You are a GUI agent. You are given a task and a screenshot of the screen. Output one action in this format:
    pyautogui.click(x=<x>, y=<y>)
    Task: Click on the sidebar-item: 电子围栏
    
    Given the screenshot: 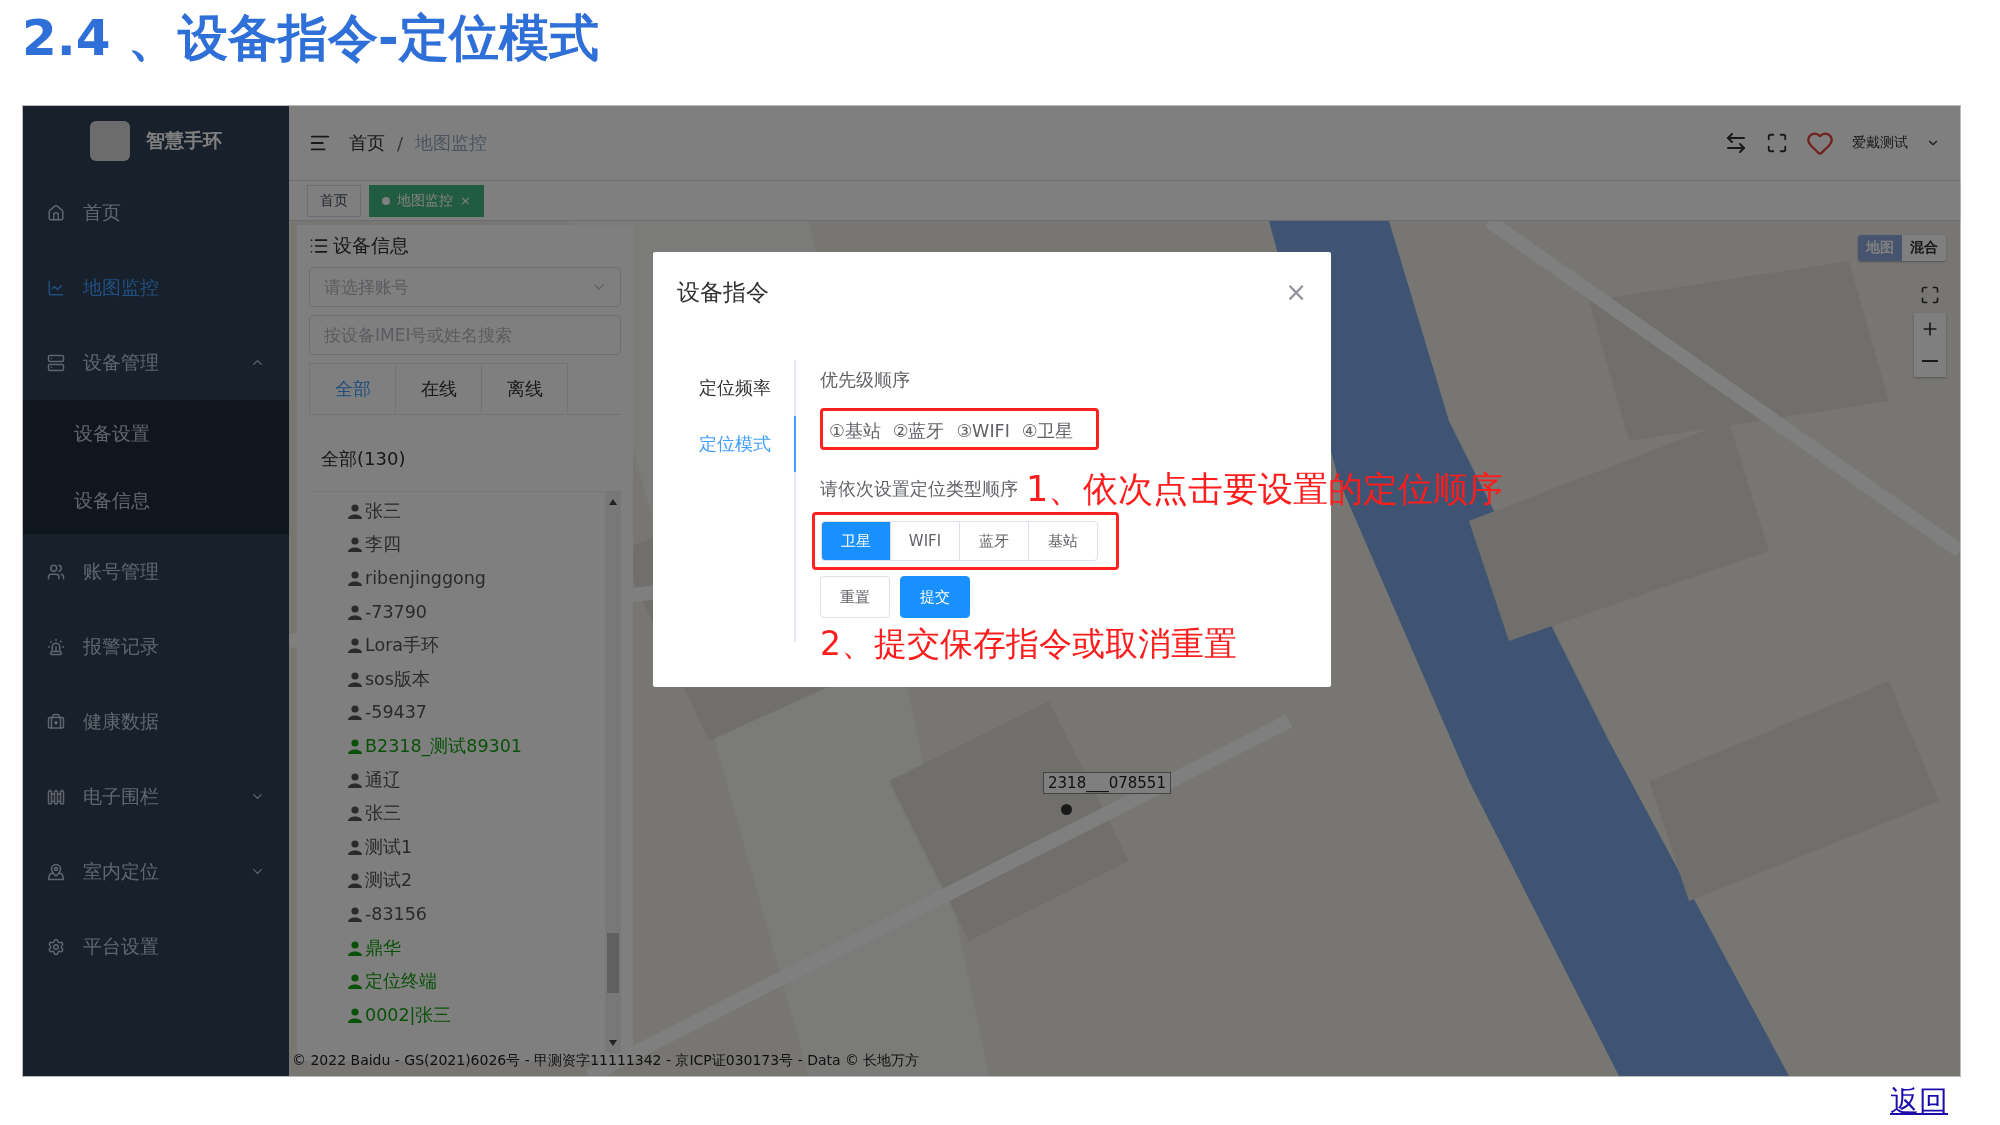 What is the action you would take?
    pyautogui.click(x=156, y=796)
    